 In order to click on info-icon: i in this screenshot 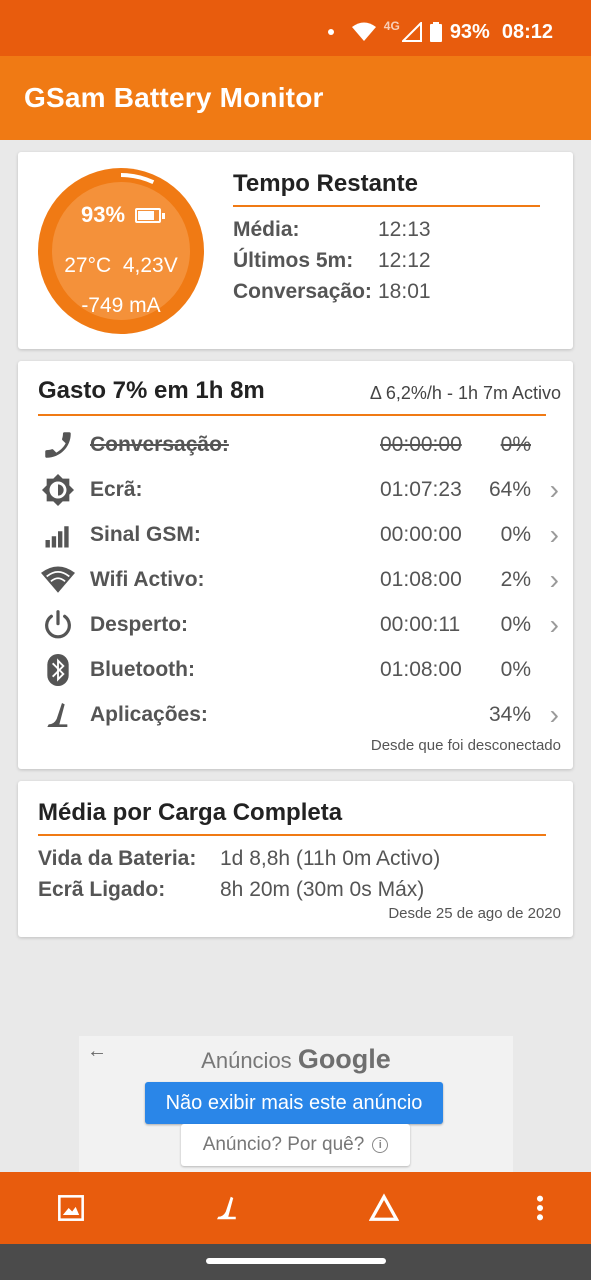, I will do `click(380, 1145)`.